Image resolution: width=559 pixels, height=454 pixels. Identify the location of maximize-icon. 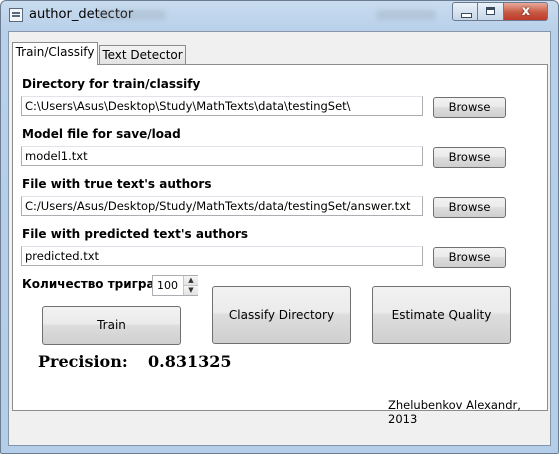
(490, 11).